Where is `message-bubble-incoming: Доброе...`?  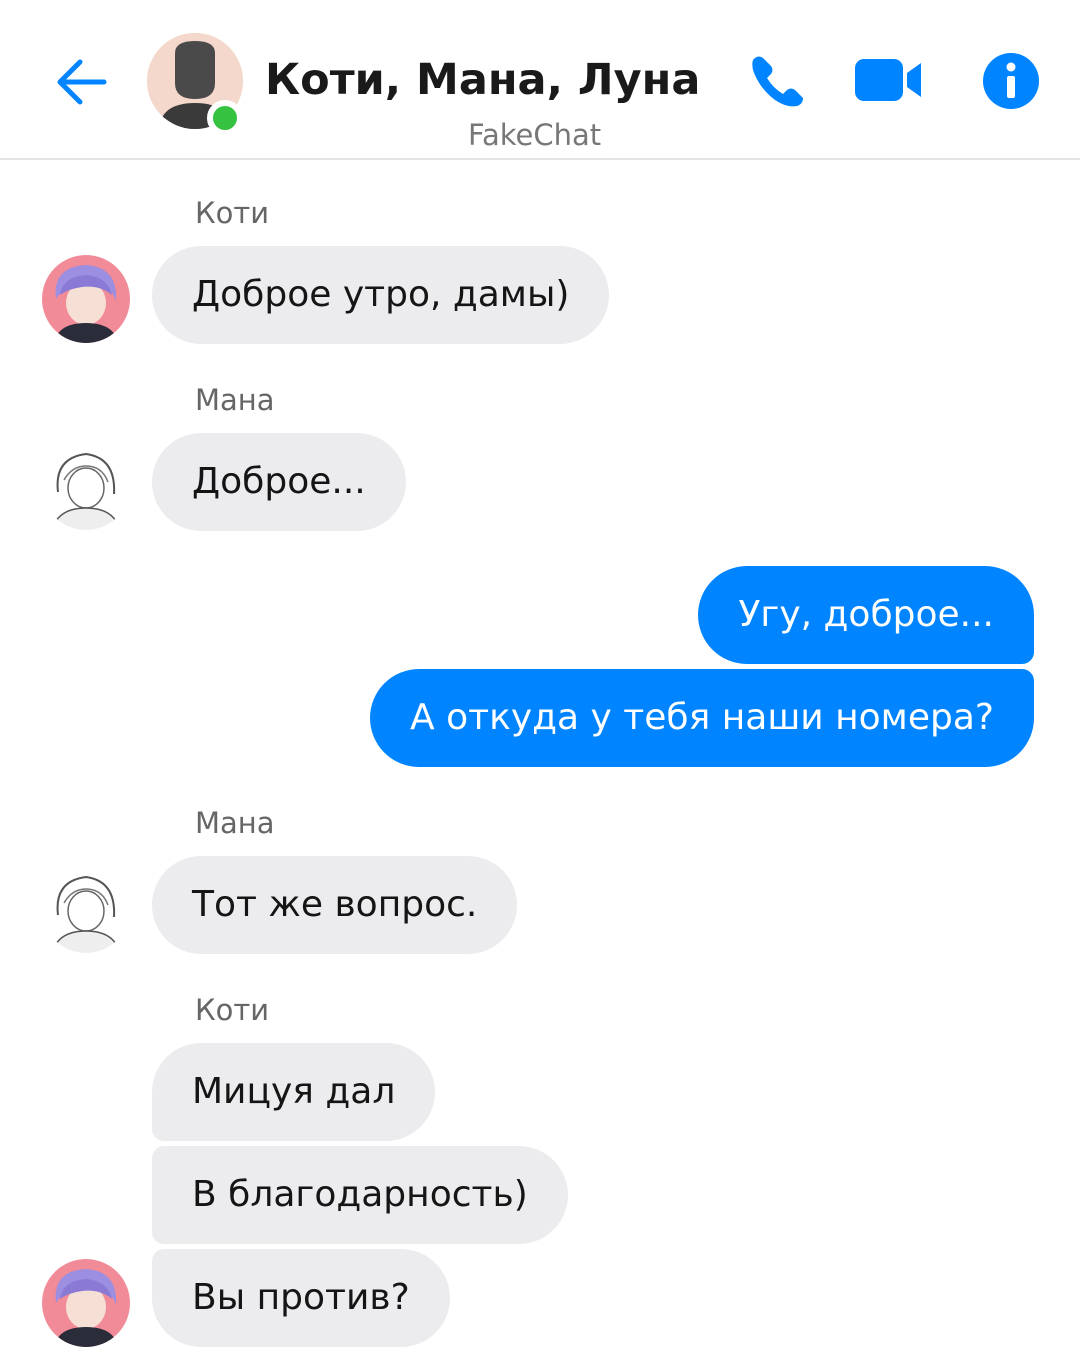 message-bubble-incoming: Доброе... is located at coordinates (279, 482).